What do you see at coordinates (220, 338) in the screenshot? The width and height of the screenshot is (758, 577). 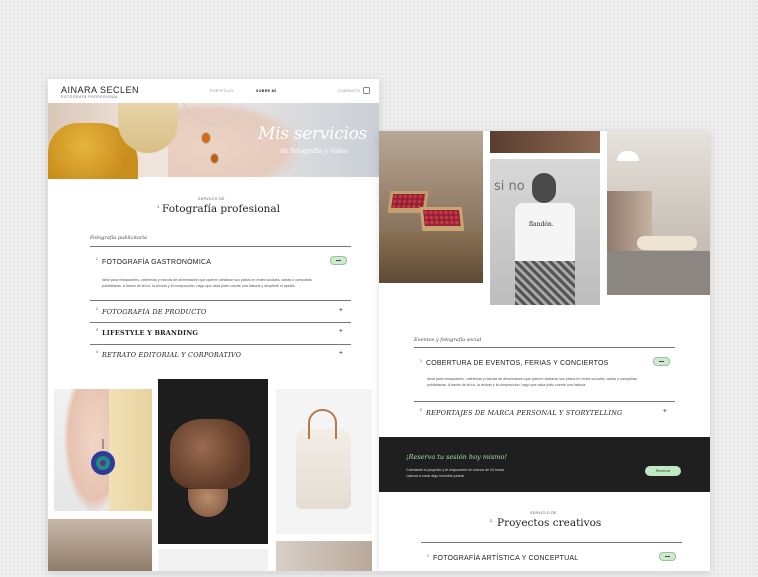 I see `accordion-item-lifestyle: 3 LIFESTYLE Y BRANDING +` at bounding box center [220, 338].